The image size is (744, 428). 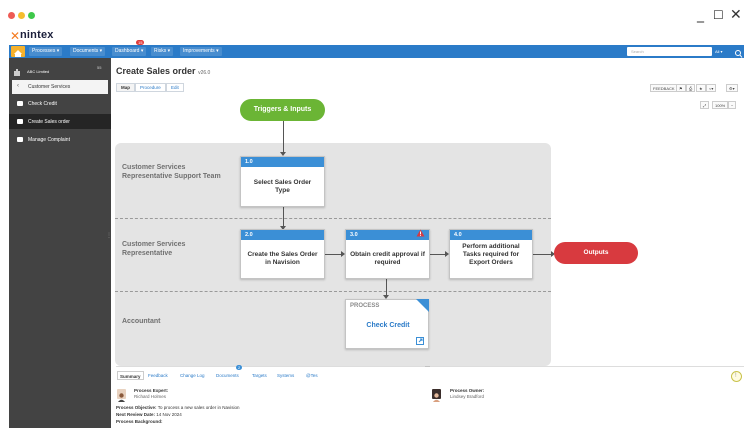 I want to click on process-link-check-credit: PROCESS Check Credit, so click(x=387, y=324).